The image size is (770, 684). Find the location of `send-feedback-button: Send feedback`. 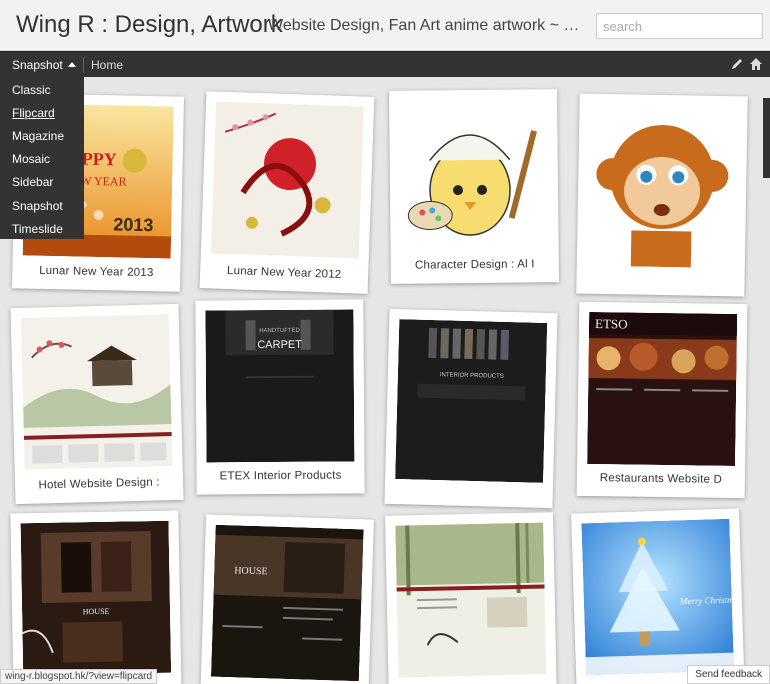

send-feedback-button: Send feedback is located at coordinates (728, 674).